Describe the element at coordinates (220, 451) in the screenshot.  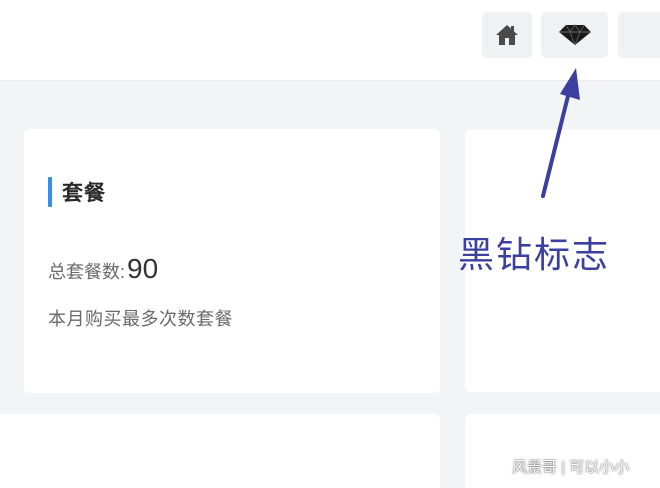
I see `bottom-left-card` at that location.